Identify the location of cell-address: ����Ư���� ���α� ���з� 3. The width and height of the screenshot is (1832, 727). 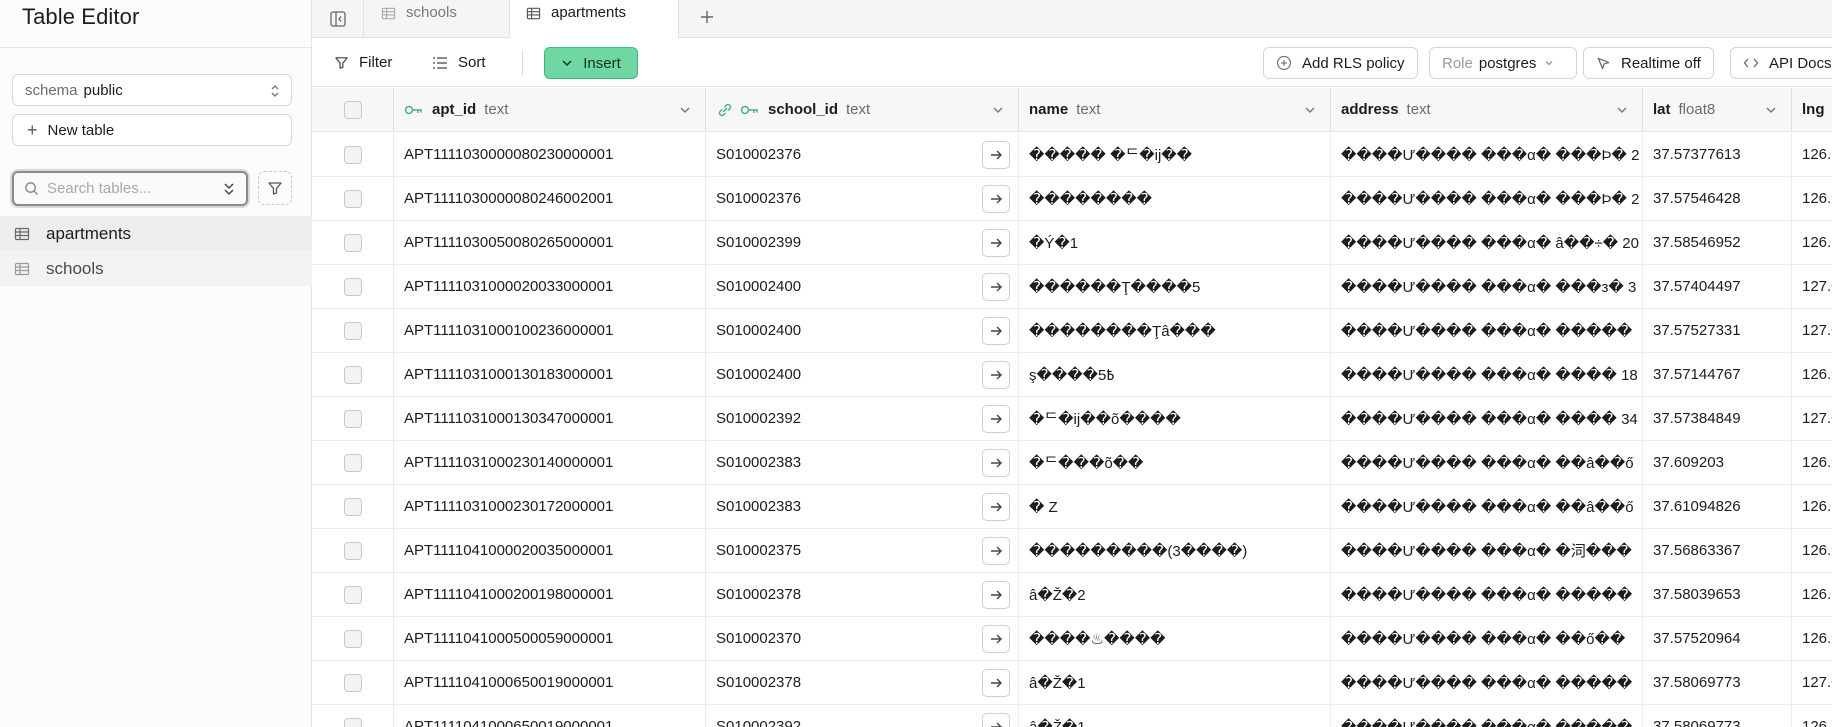
(1487, 286).